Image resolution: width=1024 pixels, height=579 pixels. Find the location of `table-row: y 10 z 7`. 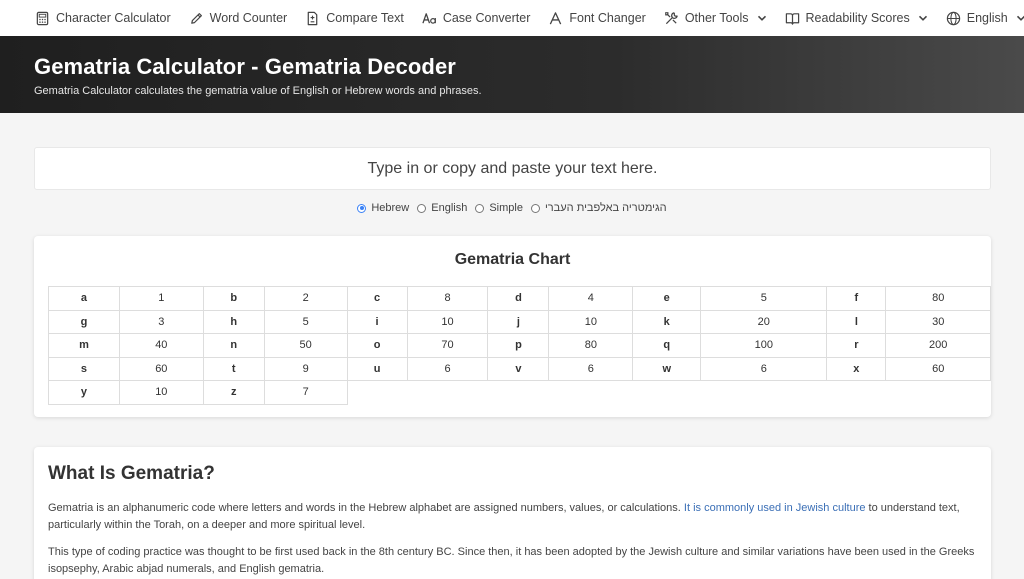

table-row: y 10 z 7 is located at coordinates (519, 392).